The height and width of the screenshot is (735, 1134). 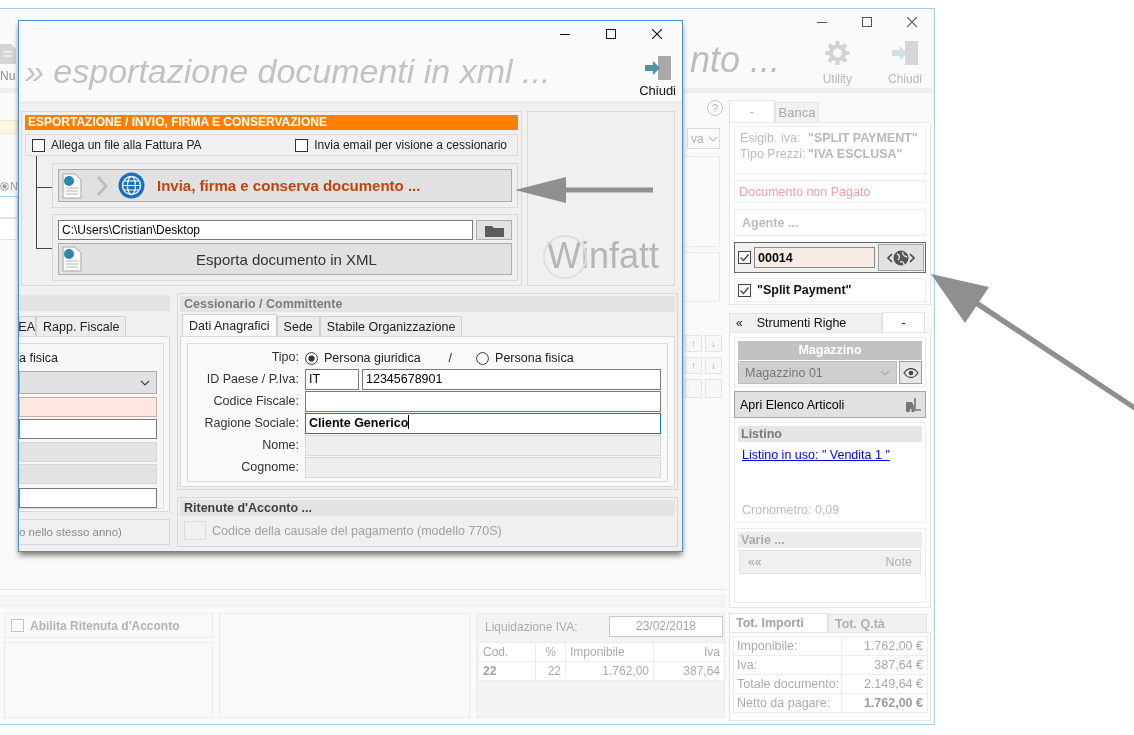 I want to click on tab: « Strumenti Righe, so click(x=805, y=322).